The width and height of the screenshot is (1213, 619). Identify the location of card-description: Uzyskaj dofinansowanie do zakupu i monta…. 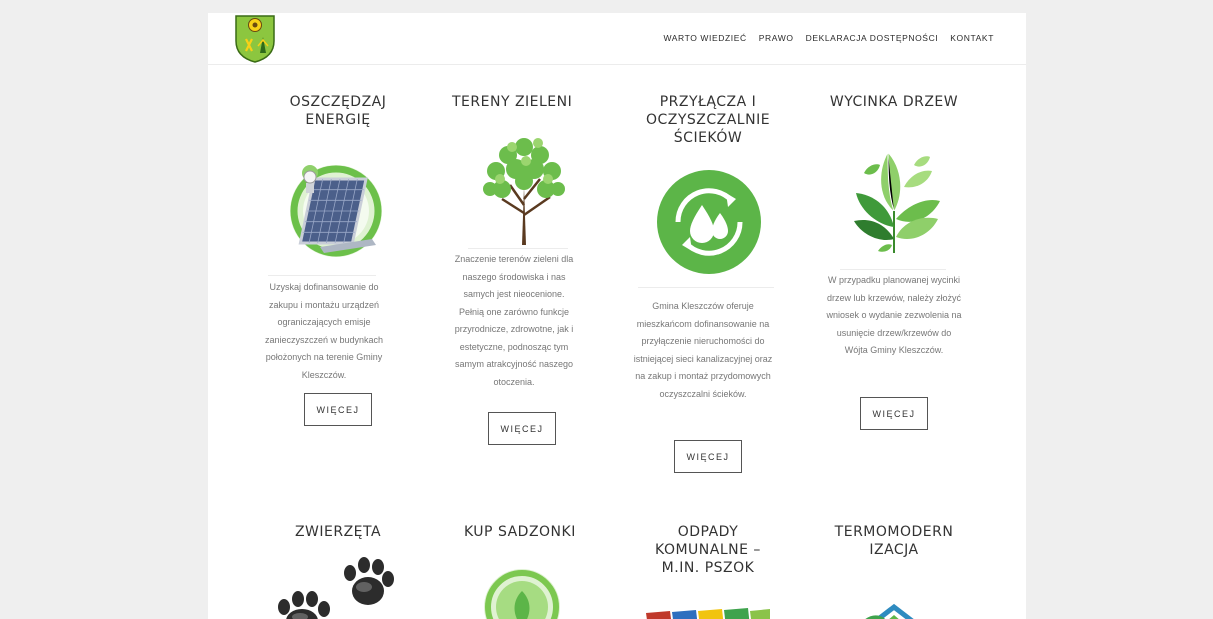
(324, 331).